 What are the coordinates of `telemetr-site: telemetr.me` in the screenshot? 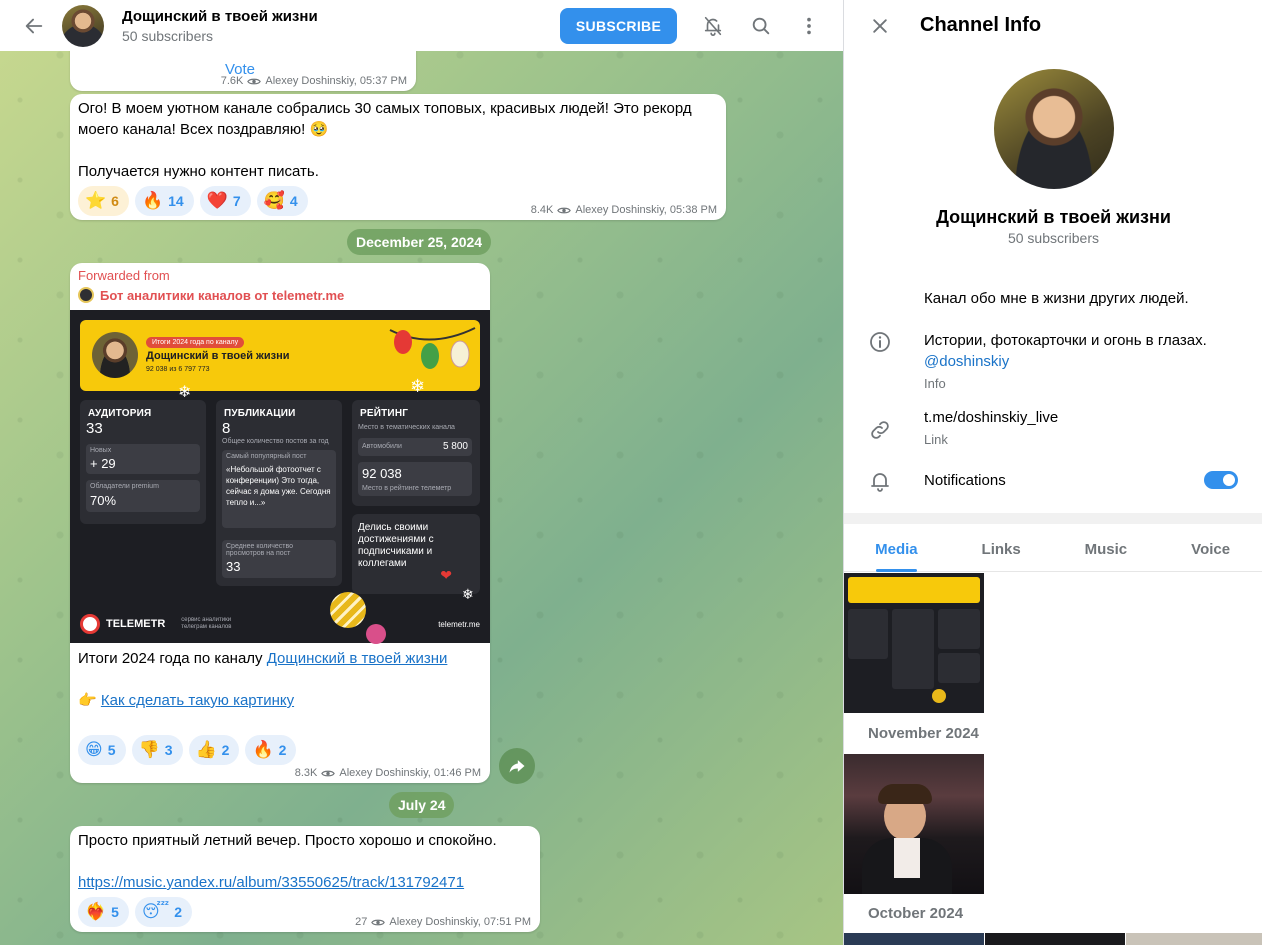 It's located at (459, 624).